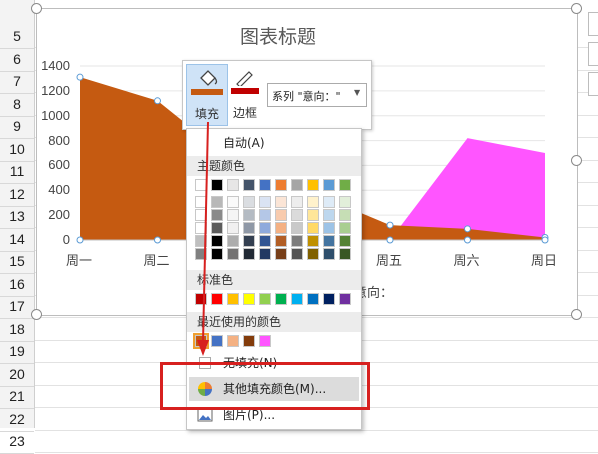  What do you see at coordinates (274, 280) in the screenshot?
I see `section-standard-colors: 标准色` at bounding box center [274, 280].